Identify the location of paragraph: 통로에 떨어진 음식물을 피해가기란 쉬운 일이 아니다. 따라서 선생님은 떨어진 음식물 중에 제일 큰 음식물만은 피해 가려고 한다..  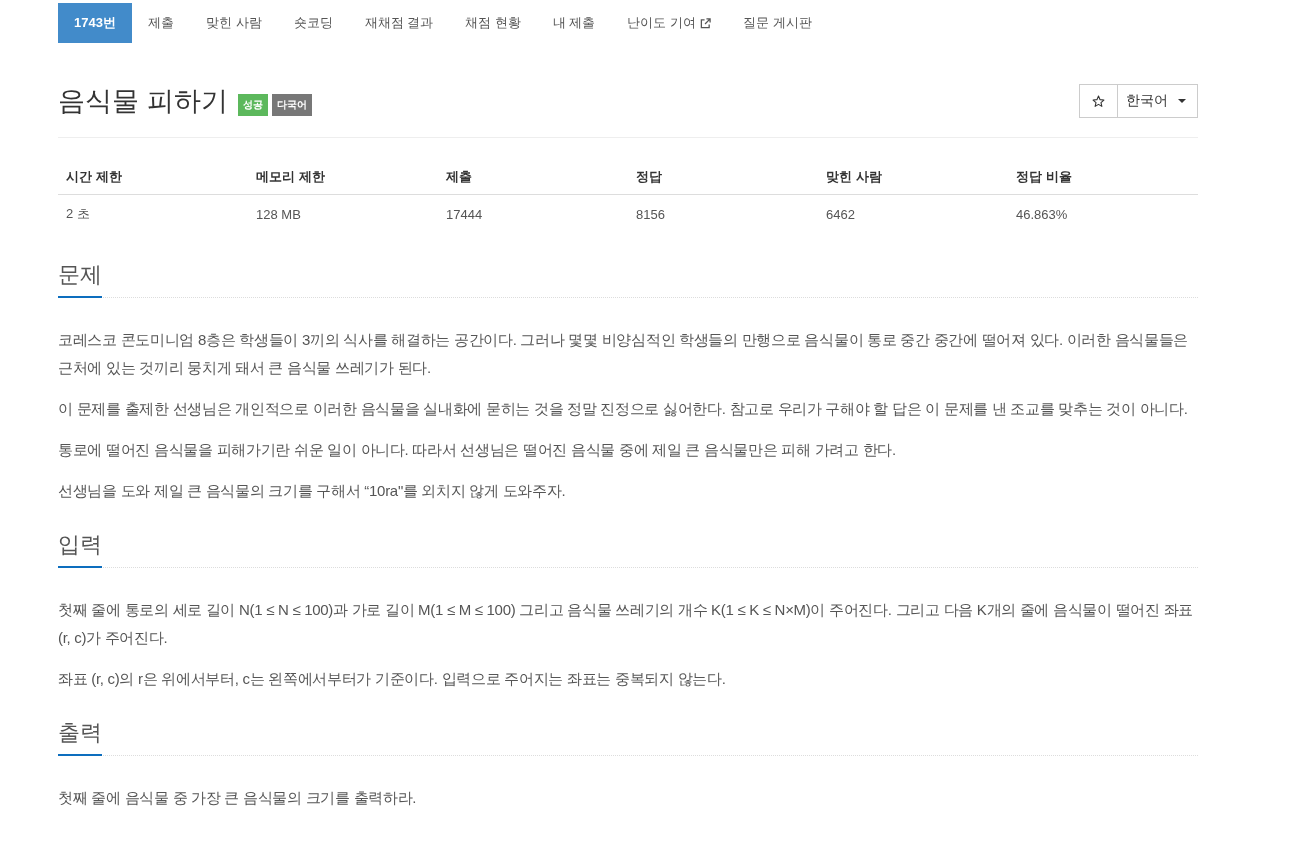
(477, 450).